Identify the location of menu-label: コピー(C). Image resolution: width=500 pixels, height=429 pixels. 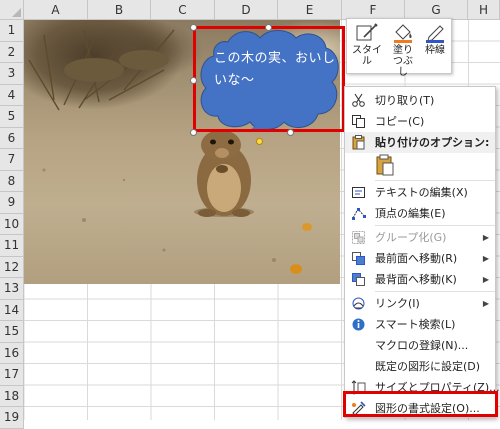
(400, 121).